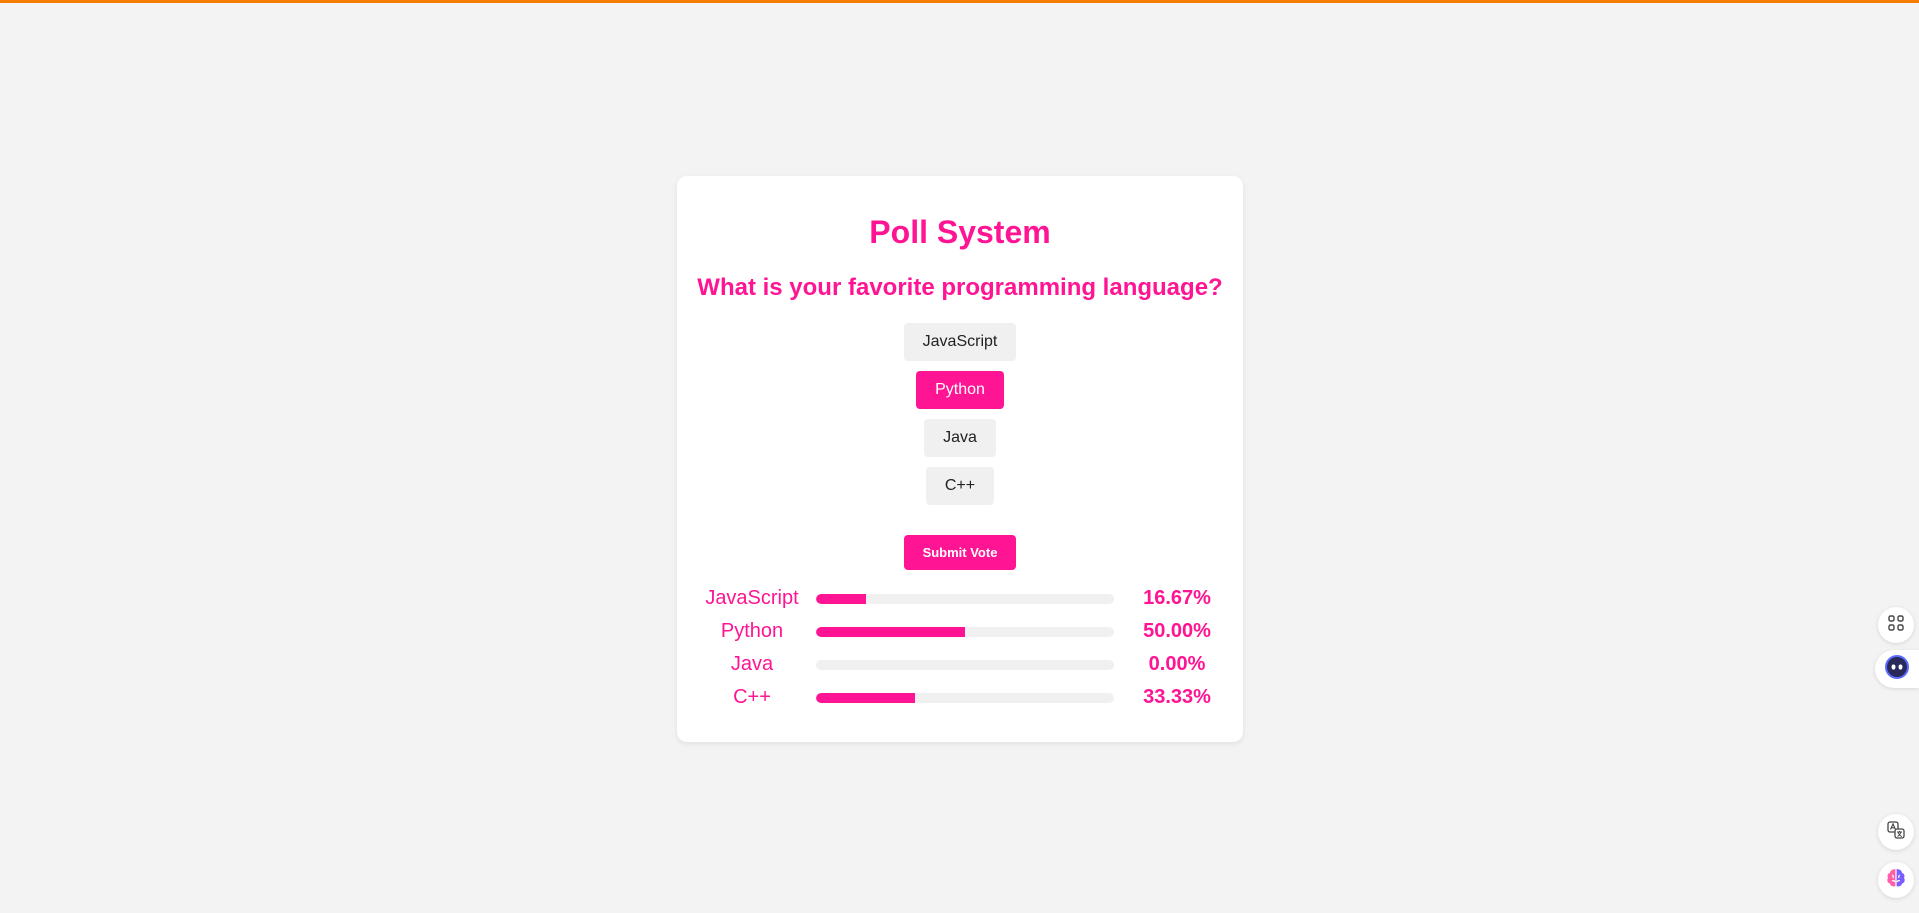 The image size is (1919, 913). What do you see at coordinates (960, 552) in the screenshot?
I see `submit-vote-button: Submit Vote` at bounding box center [960, 552].